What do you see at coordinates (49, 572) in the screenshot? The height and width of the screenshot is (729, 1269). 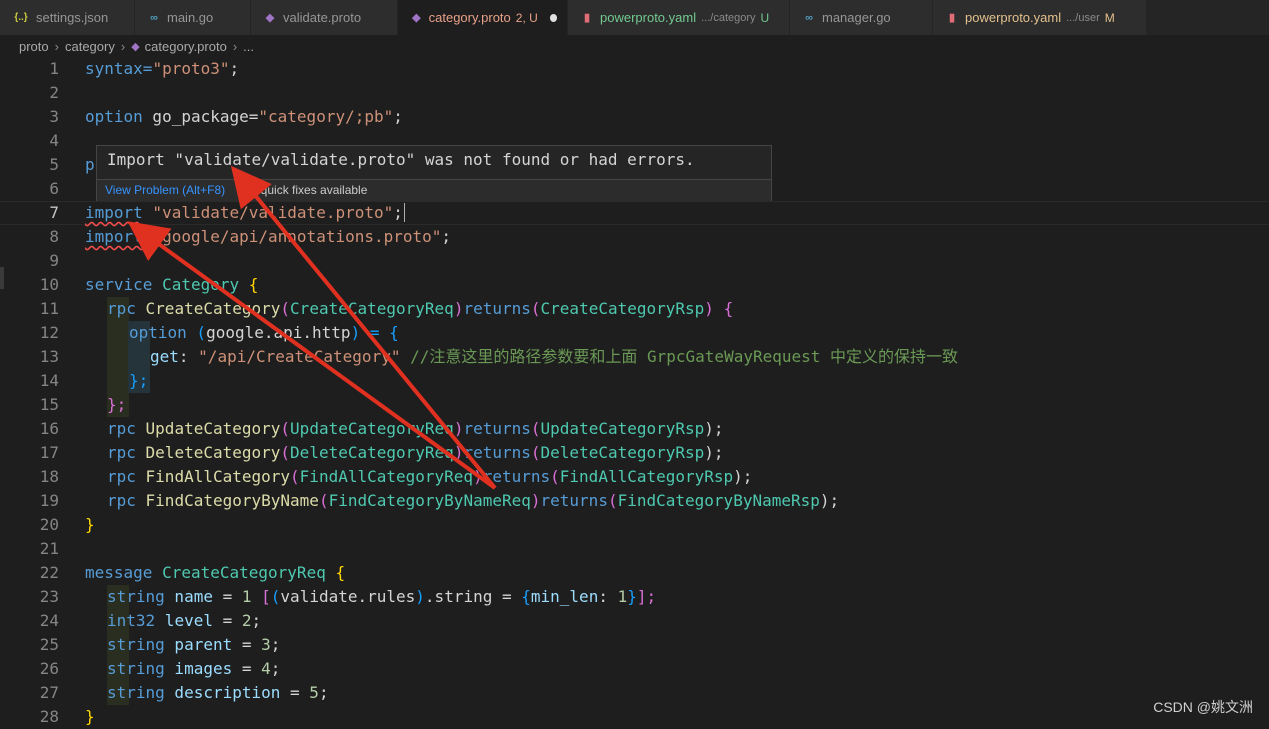 I see `line-number: 22` at bounding box center [49, 572].